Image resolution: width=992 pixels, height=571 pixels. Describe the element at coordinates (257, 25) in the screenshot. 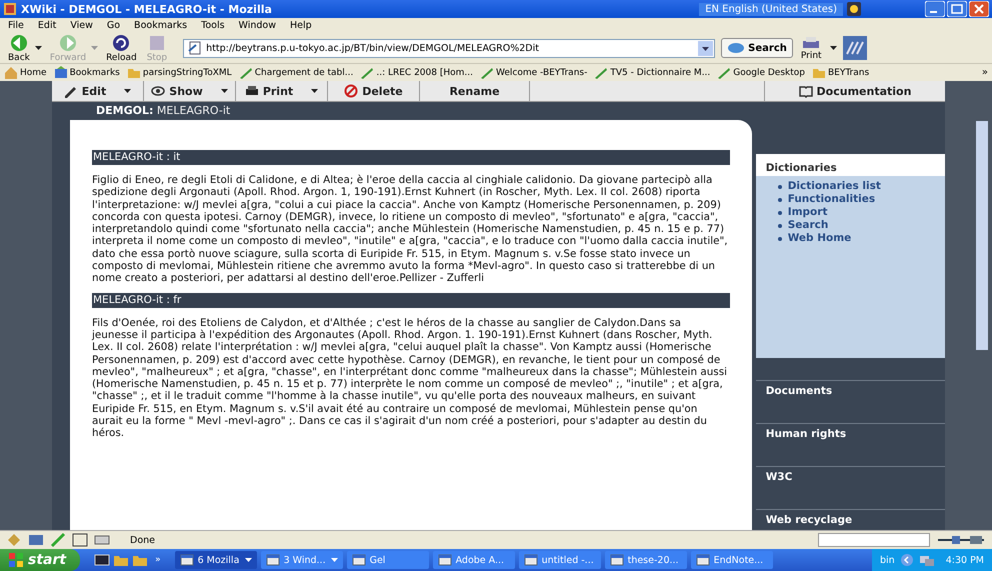

I see `menu-item: Window` at that location.